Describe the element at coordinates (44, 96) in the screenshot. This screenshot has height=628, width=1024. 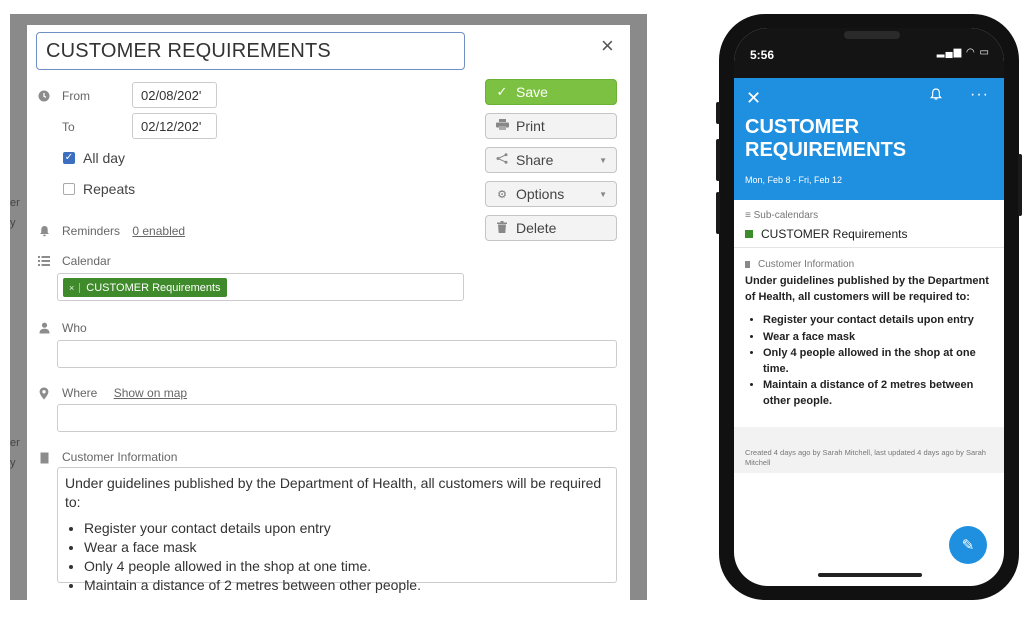
I see `clock-icon` at that location.